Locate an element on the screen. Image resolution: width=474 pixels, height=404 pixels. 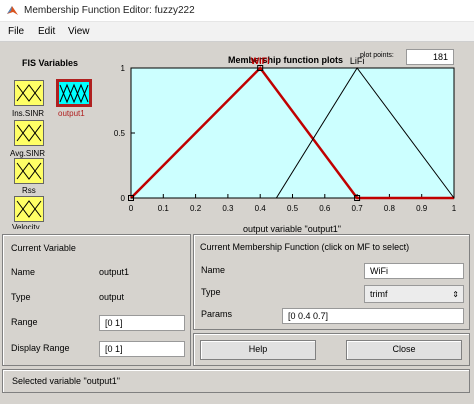
status-bar: Selected variable "output1" is located at coordinates (236, 381).